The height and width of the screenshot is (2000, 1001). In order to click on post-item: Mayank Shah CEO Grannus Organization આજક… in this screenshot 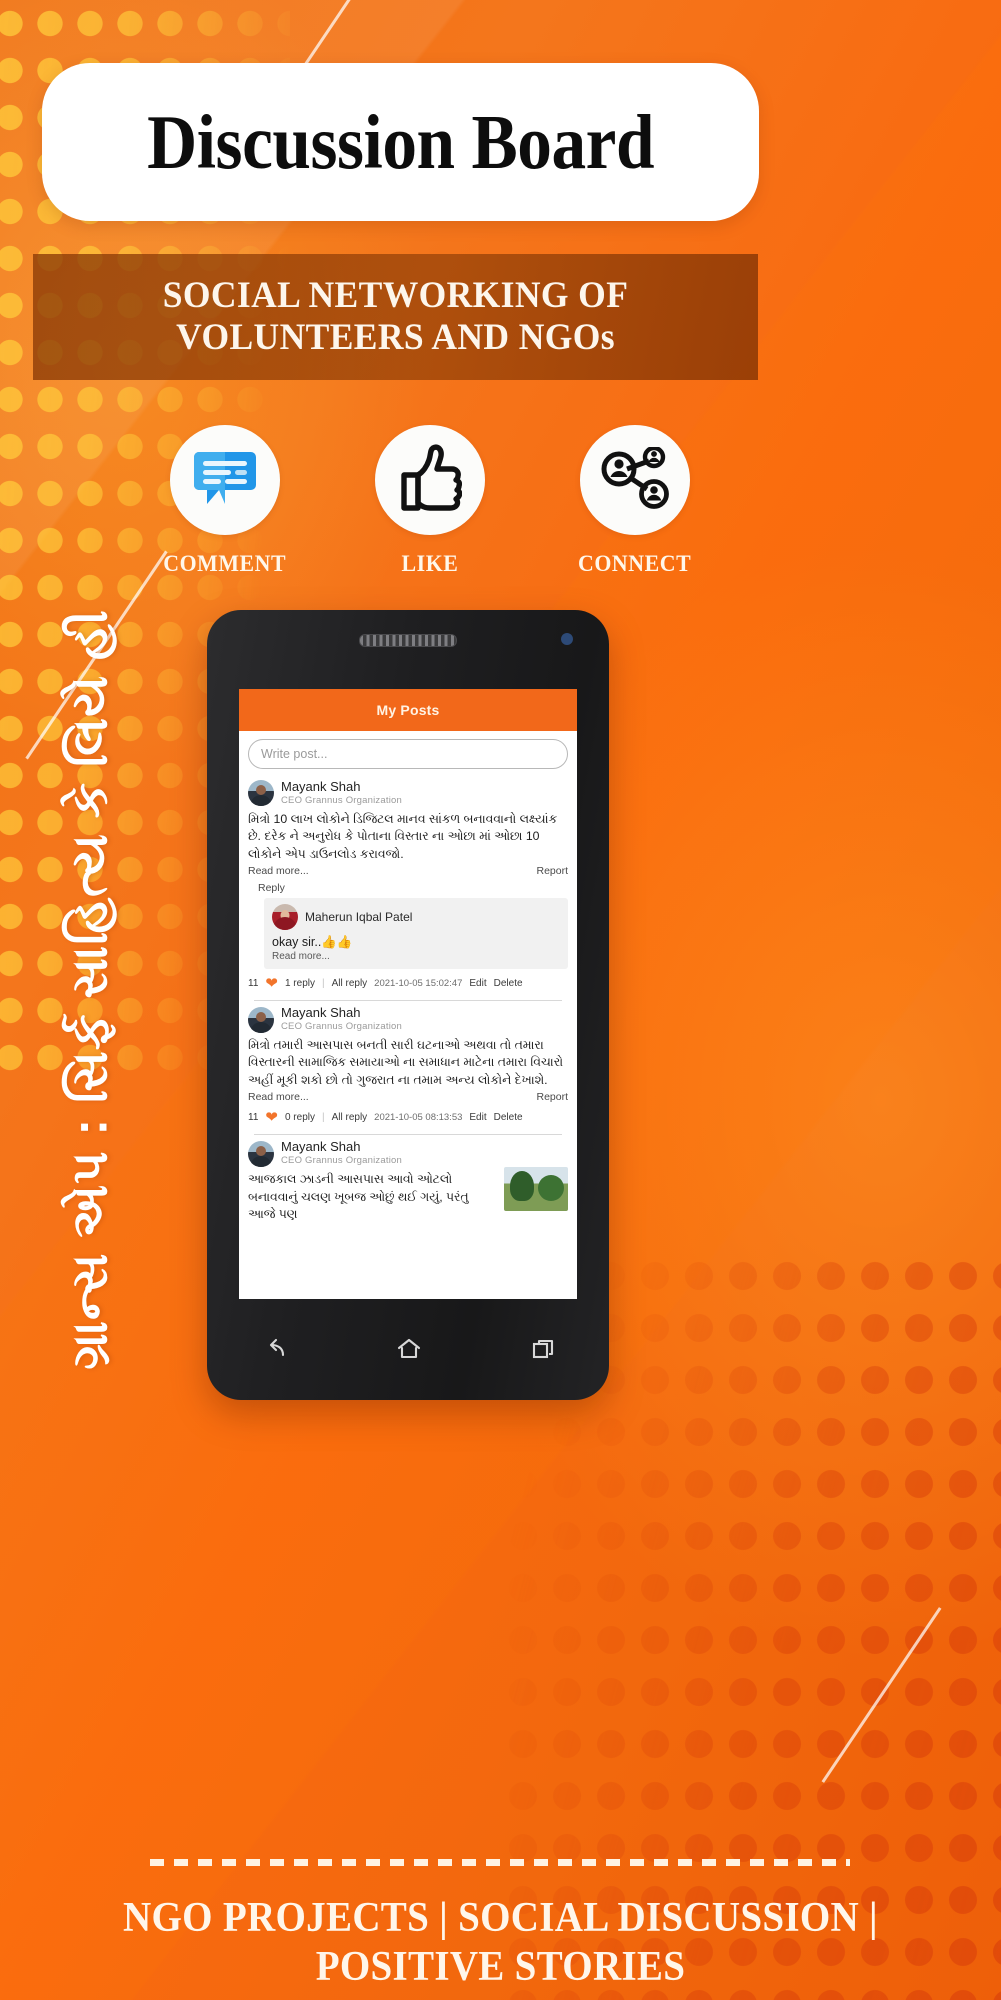, I will do `click(408, 1179)`.